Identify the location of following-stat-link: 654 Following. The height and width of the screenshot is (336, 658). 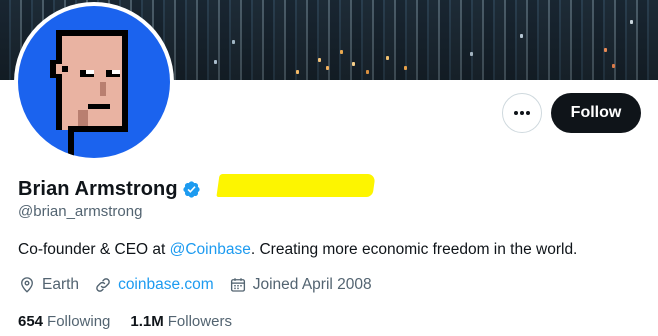
(64, 321).